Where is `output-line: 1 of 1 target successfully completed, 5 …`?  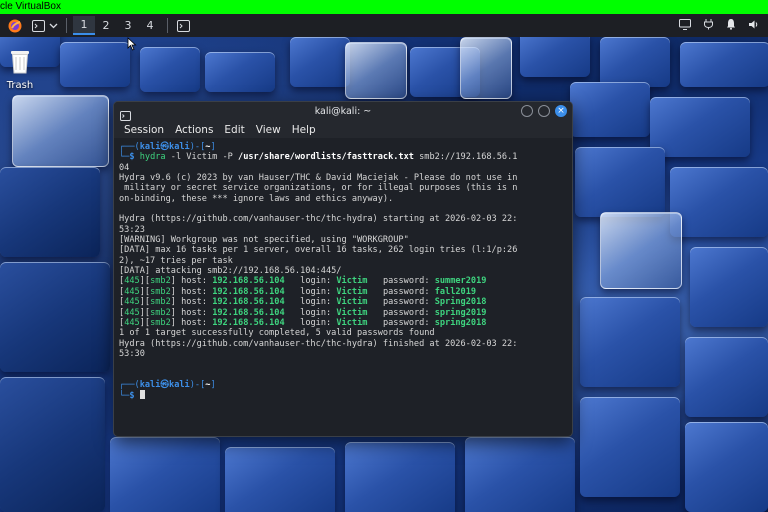 output-line: 1 of 1 target successfully completed, 5 … is located at coordinates (277, 333).